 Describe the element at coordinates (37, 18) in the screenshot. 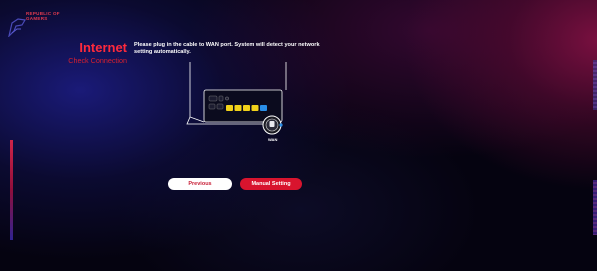

I see `logo-line-2: GAMERS` at that location.